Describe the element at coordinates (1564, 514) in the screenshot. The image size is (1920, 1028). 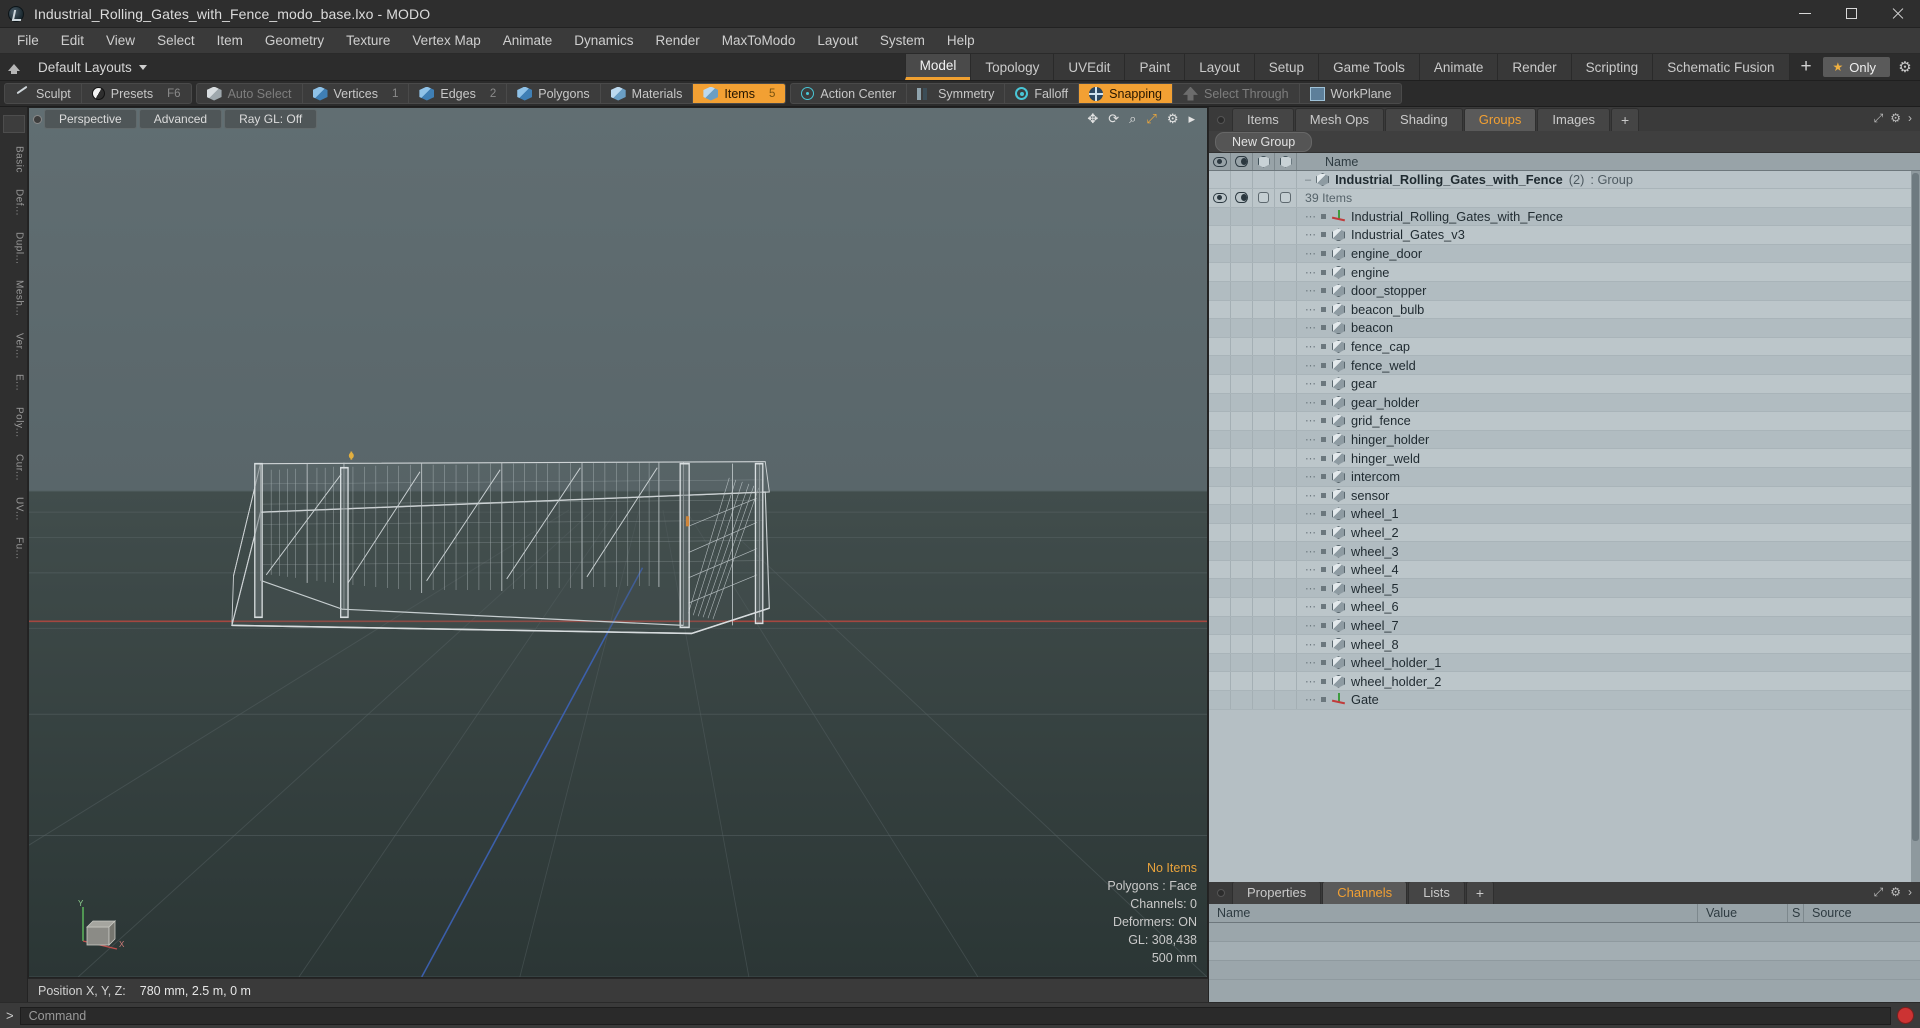
I see `tree-item-row: ⋯ wheel_1` at that location.